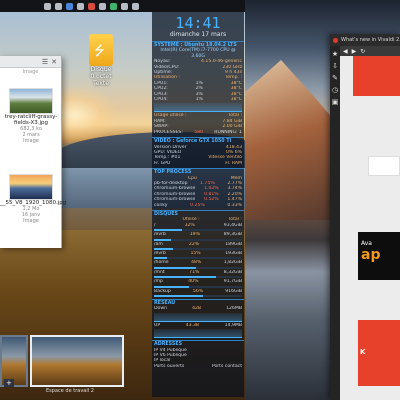 This screenshot has width=400, height=400. Describe the element at coordinates (198, 34) in the screenshot. I see `clock-date: dimanche 17 mars` at that location.